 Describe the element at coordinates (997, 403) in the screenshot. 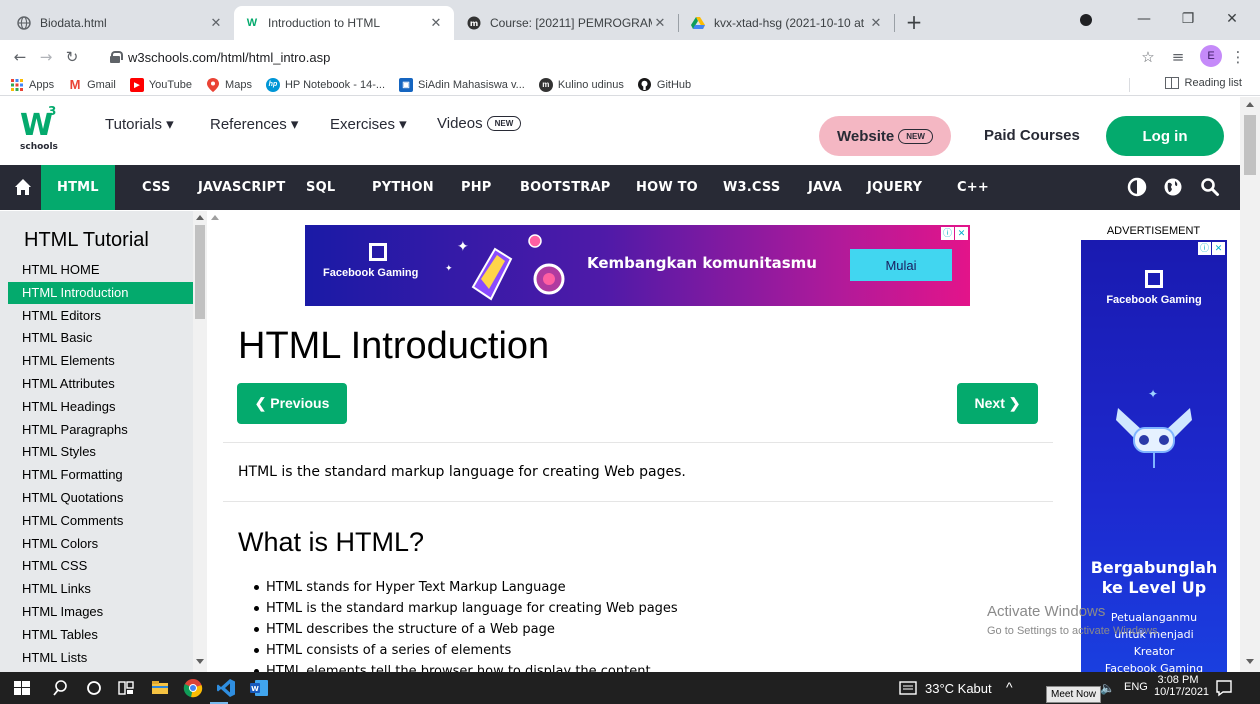

I see `next-button: Next ❯` at that location.